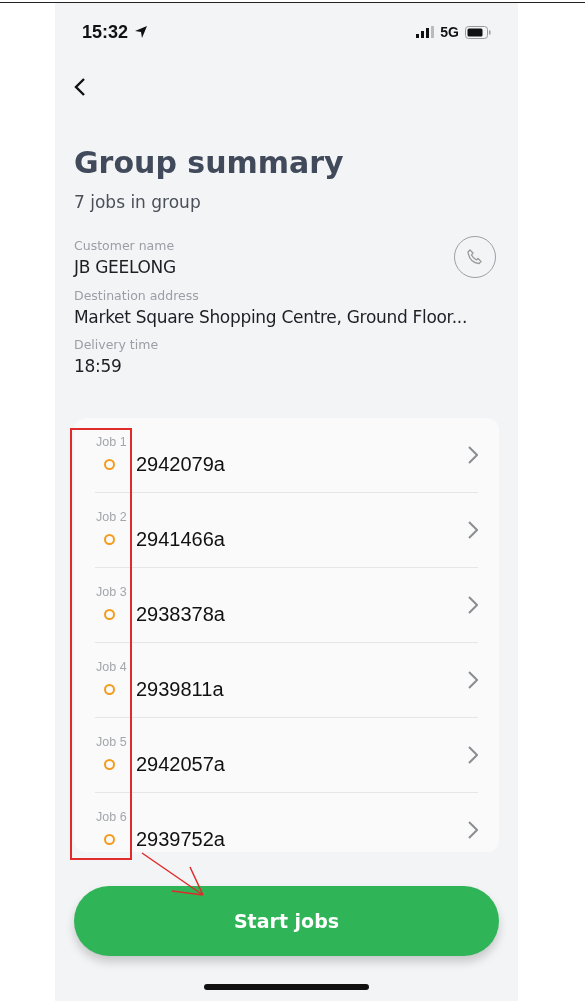  I want to click on page-title: Group summary, so click(209, 162).